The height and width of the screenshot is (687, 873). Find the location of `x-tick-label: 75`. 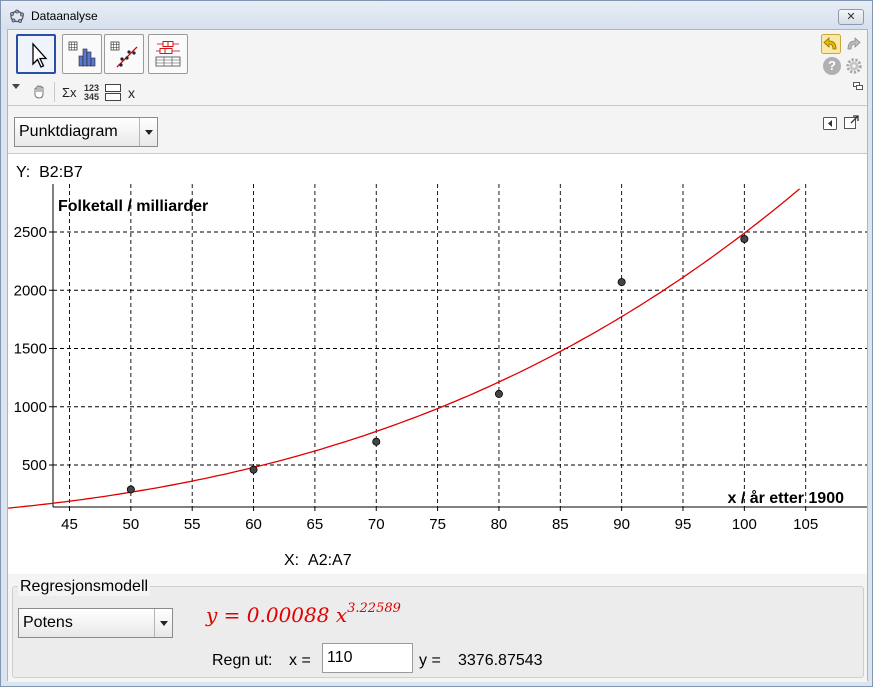

x-tick-label: 75 is located at coordinates (437, 524).